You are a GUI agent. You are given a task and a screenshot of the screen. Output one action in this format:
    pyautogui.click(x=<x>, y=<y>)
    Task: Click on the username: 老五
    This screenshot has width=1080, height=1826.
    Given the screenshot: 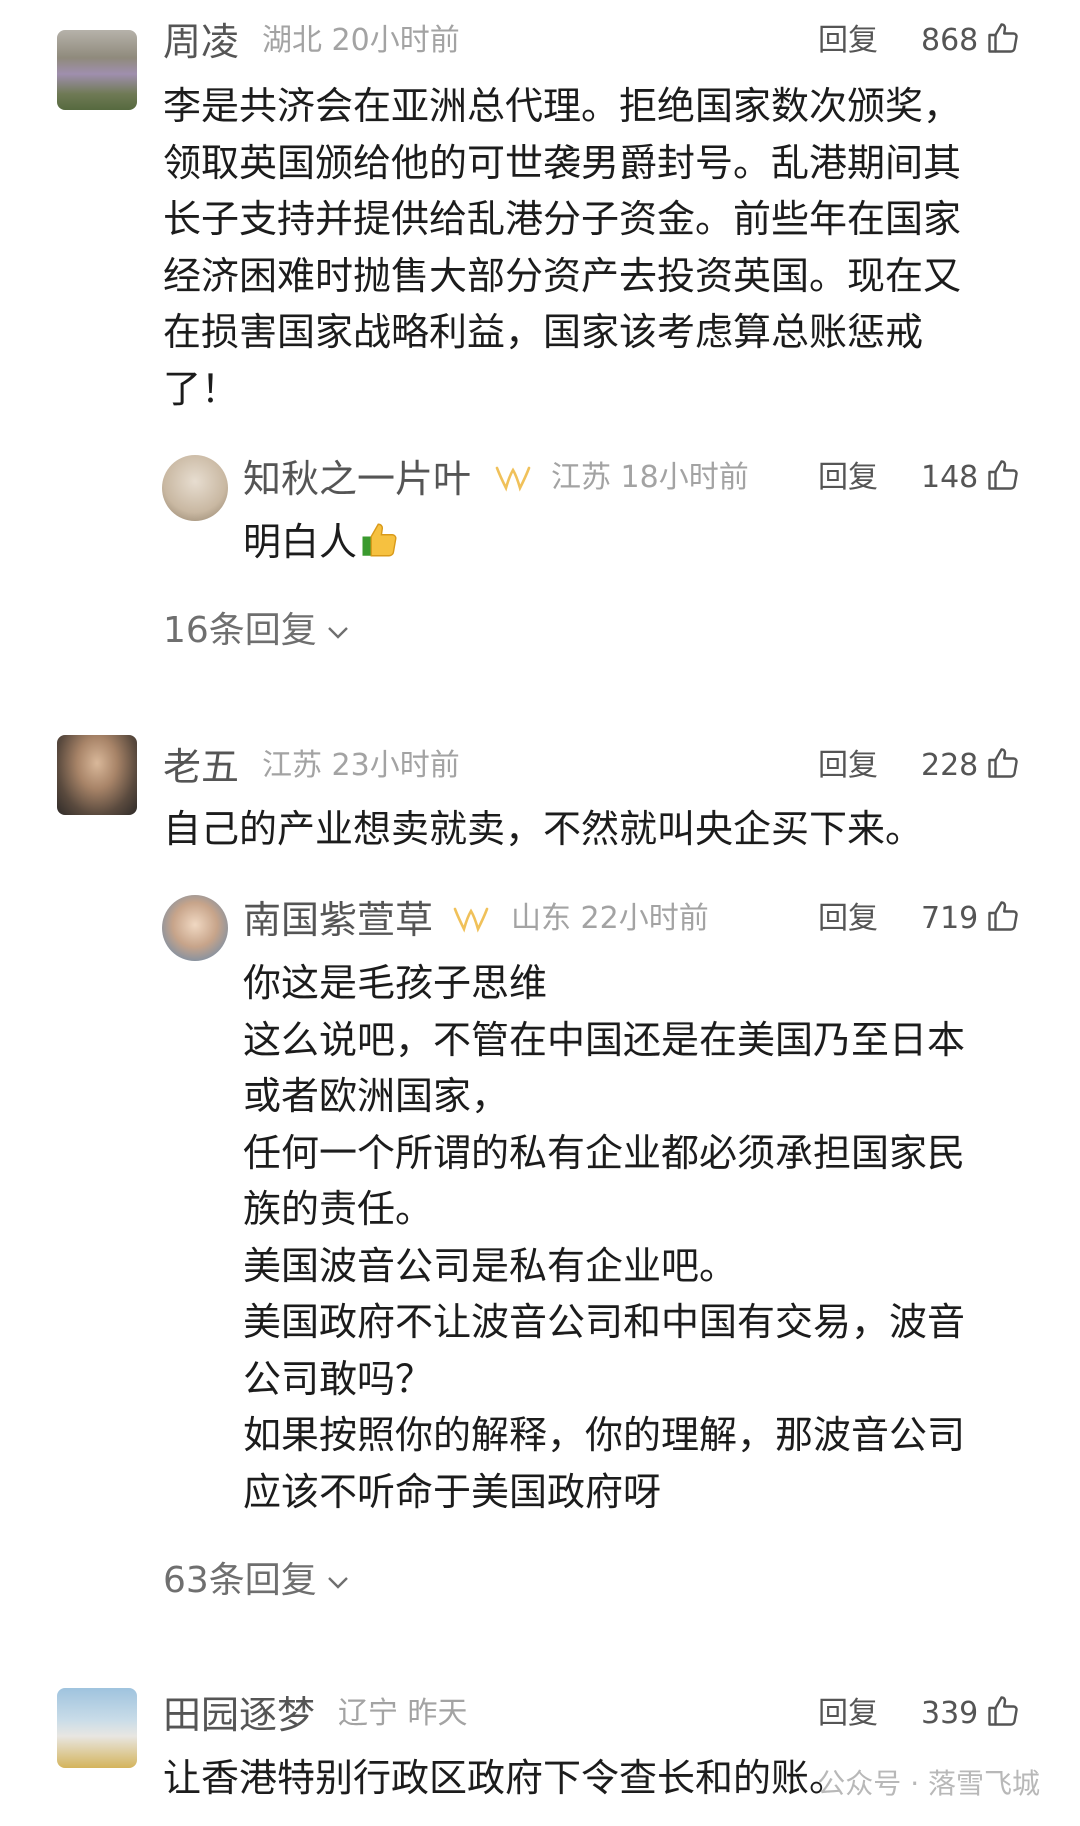 What is the action you would take?
    pyautogui.click(x=201, y=767)
    